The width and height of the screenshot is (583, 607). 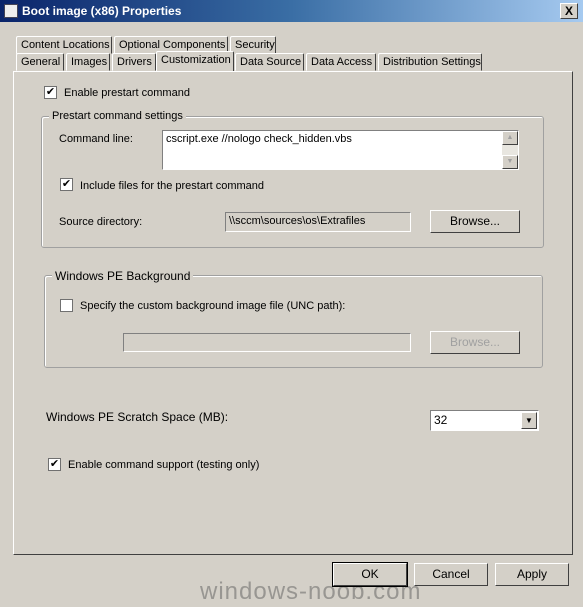 I want to click on tab-images: Images, so click(x=88, y=62).